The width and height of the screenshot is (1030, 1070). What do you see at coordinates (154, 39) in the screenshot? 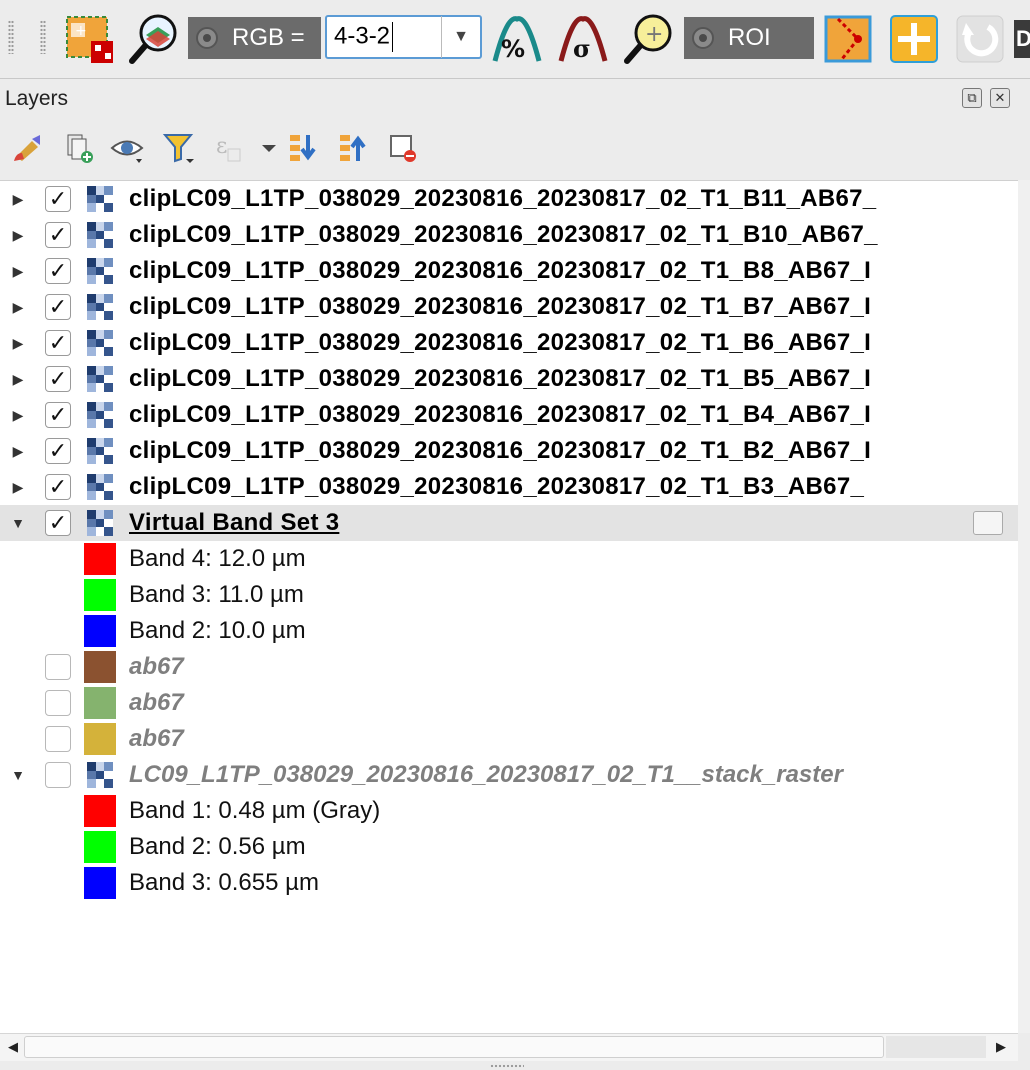
I see `zoom-layers-icon` at bounding box center [154, 39].